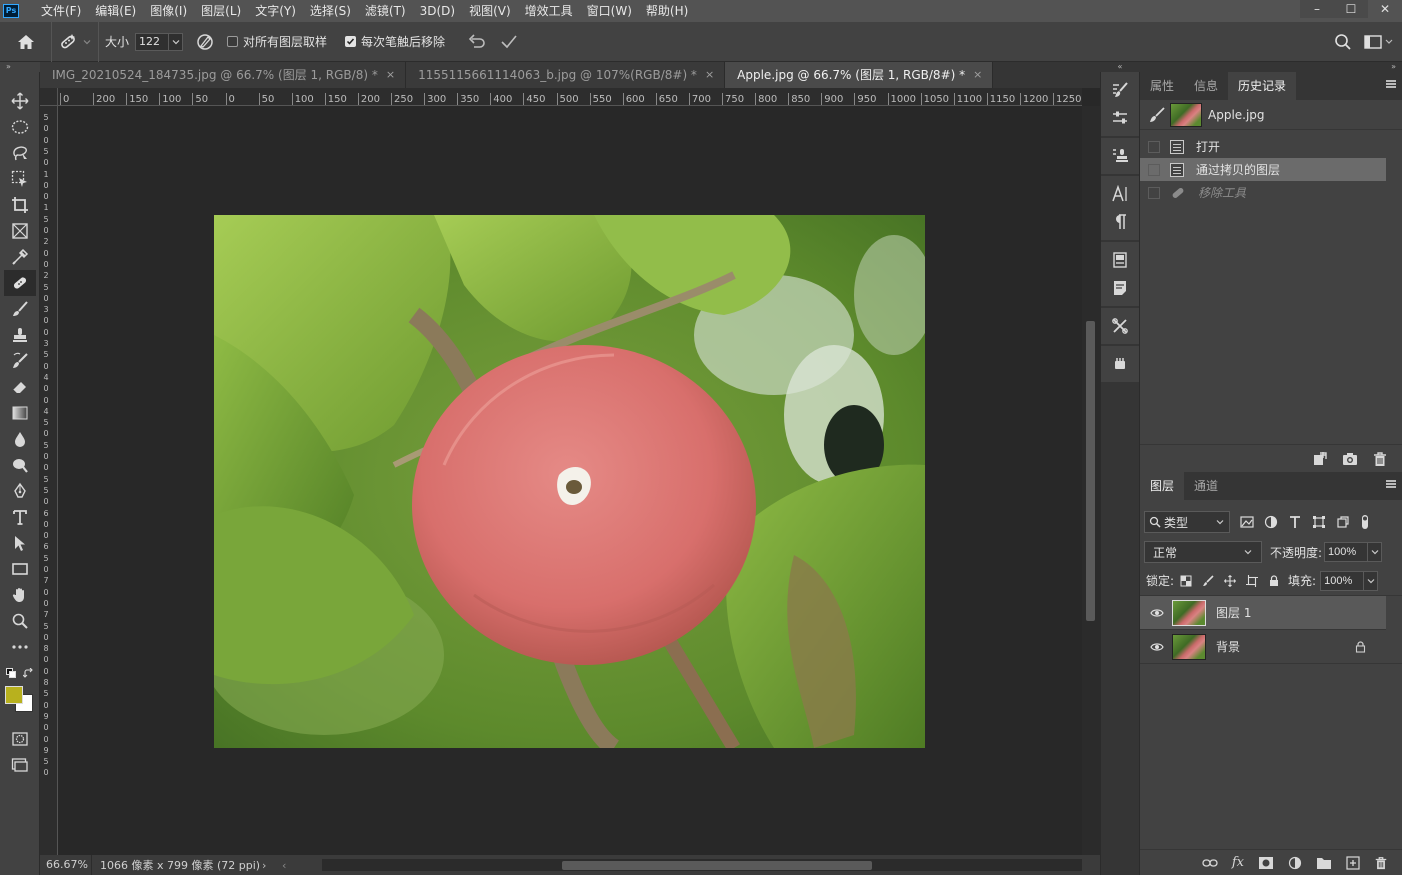  I want to click on menu-3d: 3D(D), so click(437, 11).